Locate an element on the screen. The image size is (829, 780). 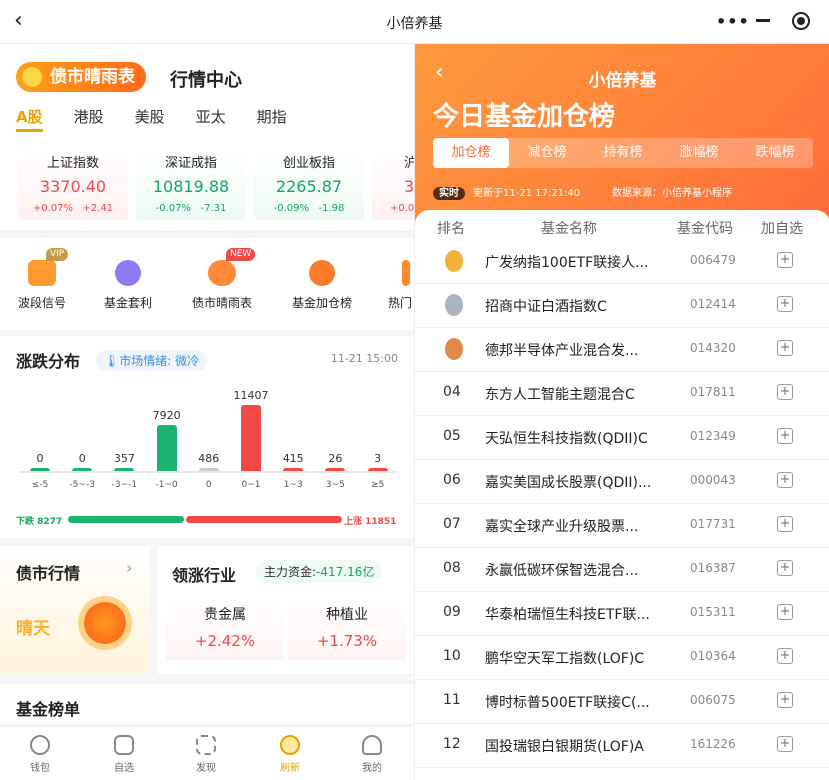
fund-row: 11 博时标普500ETF联接C(... 006075 + is located at coordinates (622, 702).